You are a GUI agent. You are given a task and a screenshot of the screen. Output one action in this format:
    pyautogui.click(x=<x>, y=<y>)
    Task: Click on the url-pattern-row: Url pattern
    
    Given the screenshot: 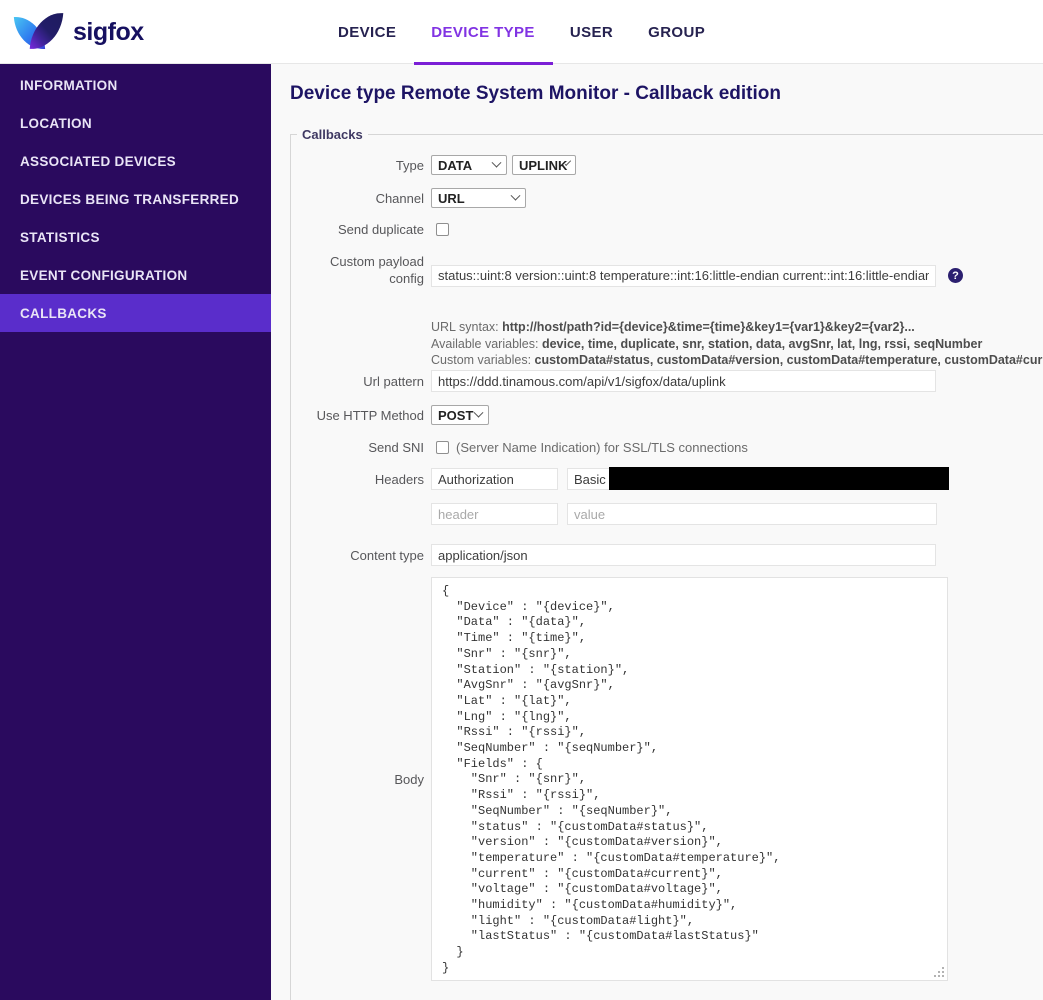 What is the action you would take?
    pyautogui.click(x=616, y=381)
    